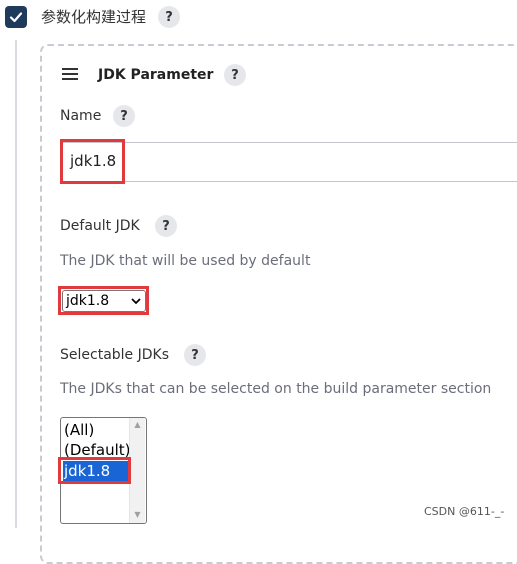 This screenshot has height=564, width=517. Describe the element at coordinates (94, 17) in the screenshot. I see `checkbox-label: 参数化构建过程` at that location.